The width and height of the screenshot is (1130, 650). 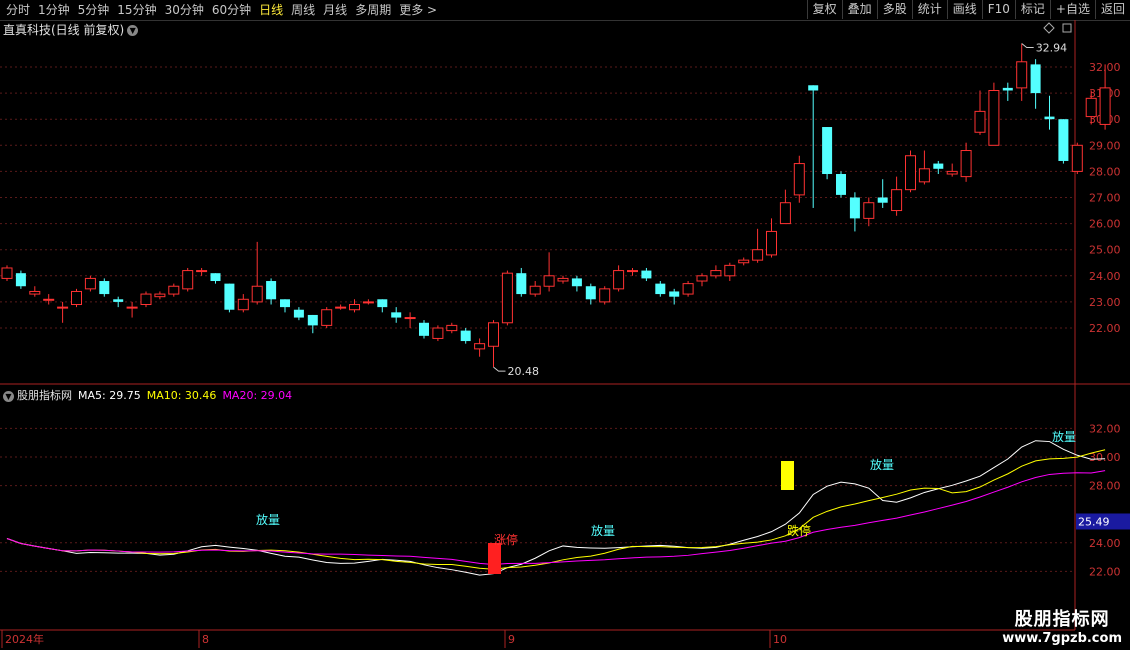 What do you see at coordinates (524, 371) in the screenshot?
I see `low-price-label: 20.48` at bounding box center [524, 371].